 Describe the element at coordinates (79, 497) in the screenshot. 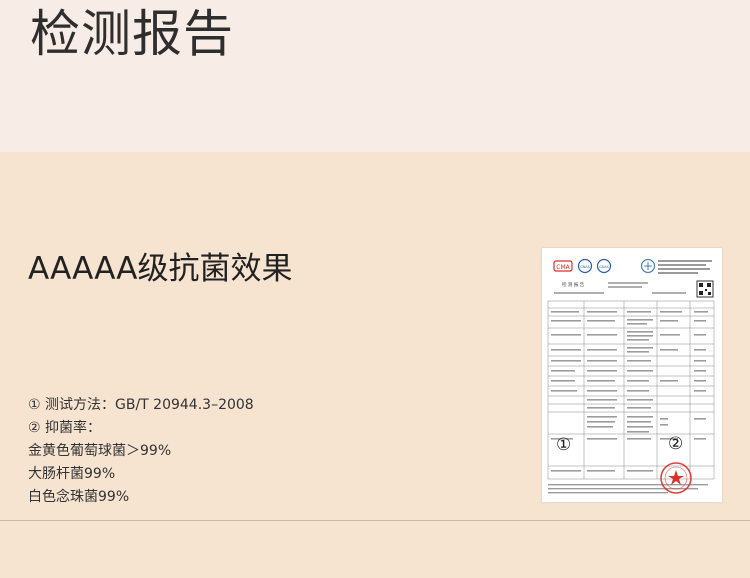

I see `spec-item-candida: 白色念珠菌99%` at that location.